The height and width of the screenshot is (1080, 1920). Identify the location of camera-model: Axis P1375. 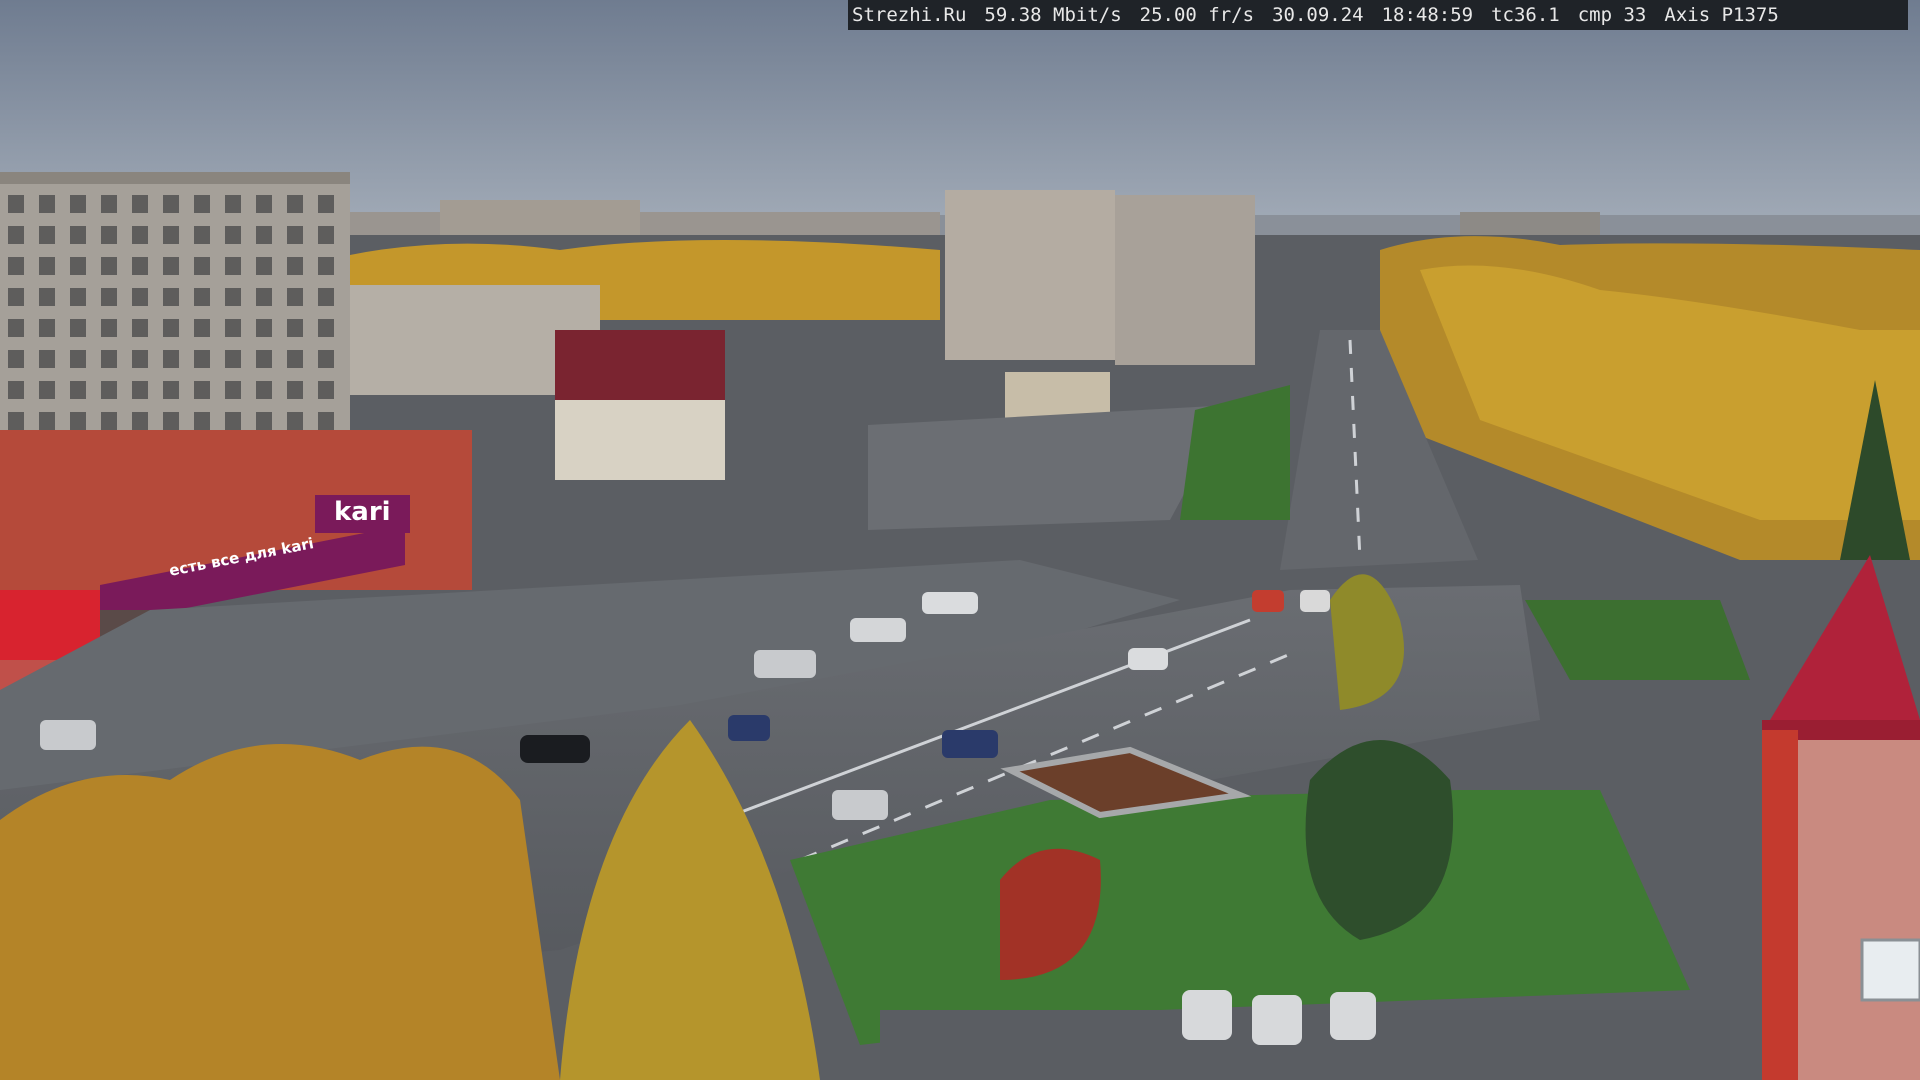
(1721, 15).